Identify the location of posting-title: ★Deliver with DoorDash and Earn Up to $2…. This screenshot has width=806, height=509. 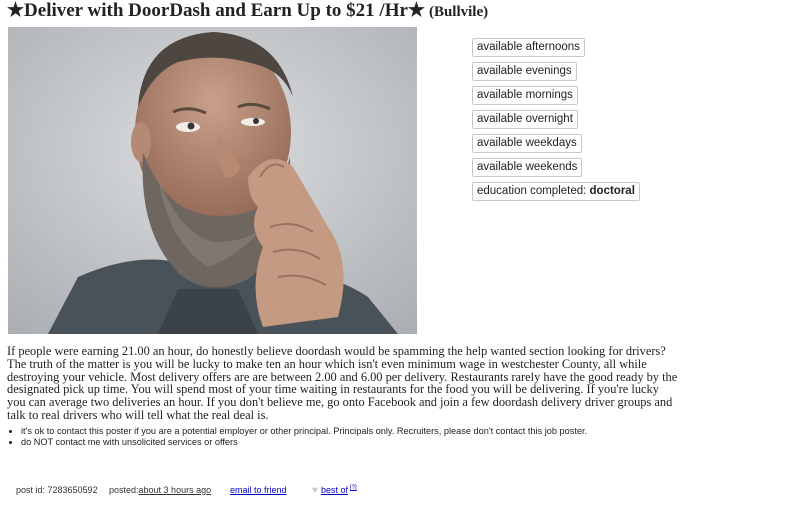
(247, 11).